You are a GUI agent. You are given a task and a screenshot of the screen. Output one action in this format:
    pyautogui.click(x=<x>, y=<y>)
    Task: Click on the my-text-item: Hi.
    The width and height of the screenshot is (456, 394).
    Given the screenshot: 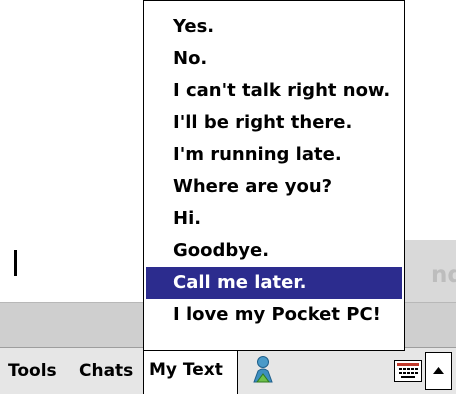 What is the action you would take?
    pyautogui.click(x=274, y=219)
    